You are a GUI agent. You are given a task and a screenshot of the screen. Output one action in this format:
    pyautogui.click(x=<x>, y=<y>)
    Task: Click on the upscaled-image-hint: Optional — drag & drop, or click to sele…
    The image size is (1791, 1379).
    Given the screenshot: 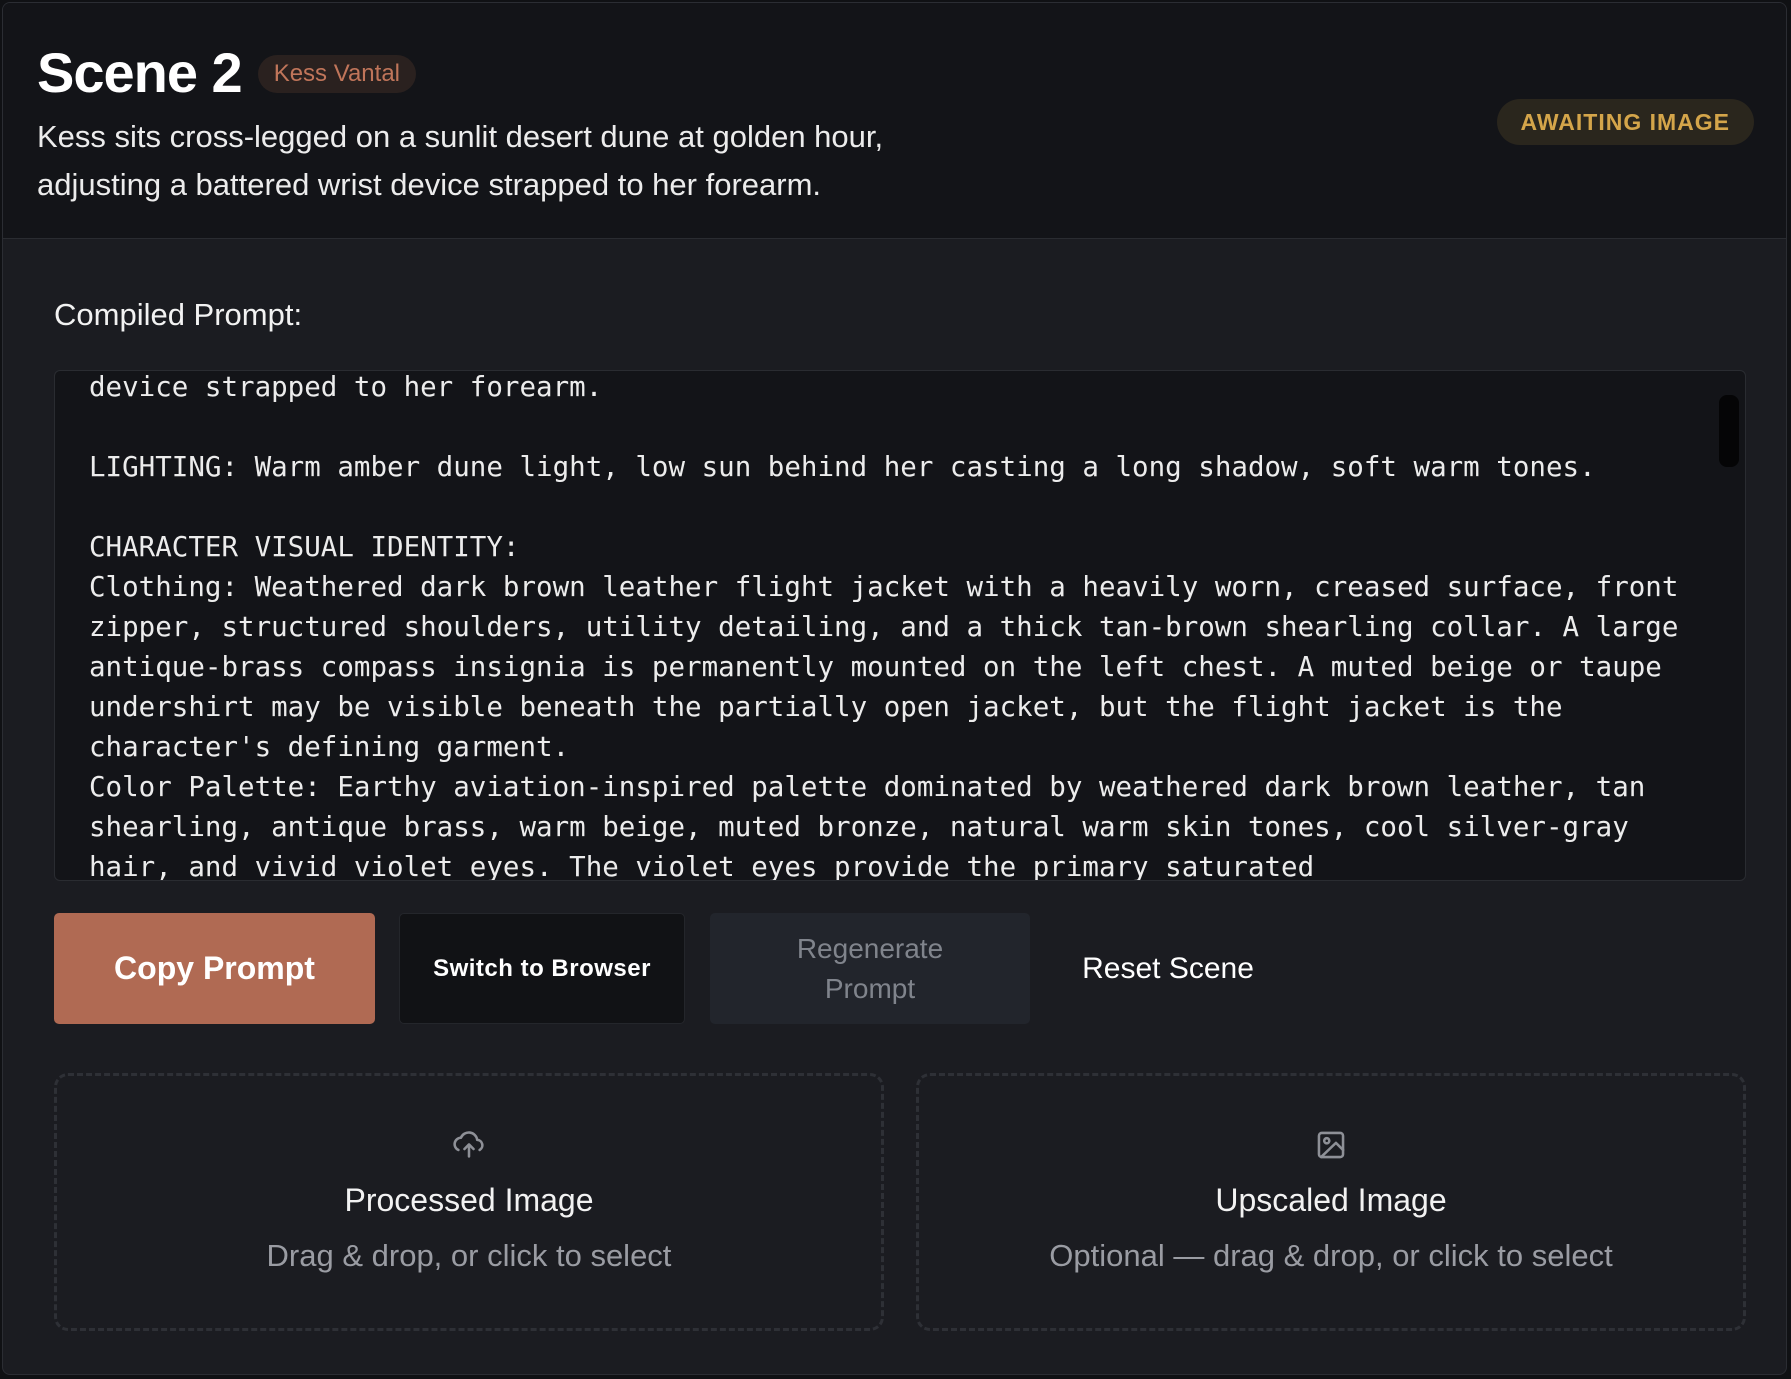 What is the action you would take?
    pyautogui.click(x=1331, y=1255)
    